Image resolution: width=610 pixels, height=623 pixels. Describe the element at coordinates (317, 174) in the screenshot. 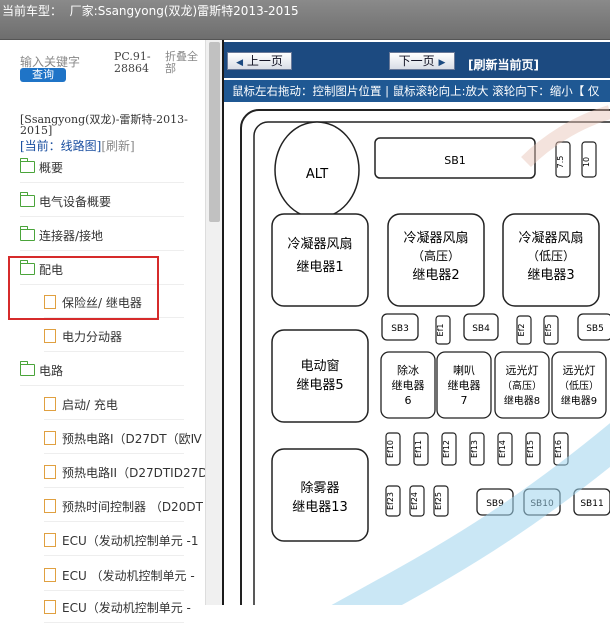

I see `alt-label: ALT` at that location.